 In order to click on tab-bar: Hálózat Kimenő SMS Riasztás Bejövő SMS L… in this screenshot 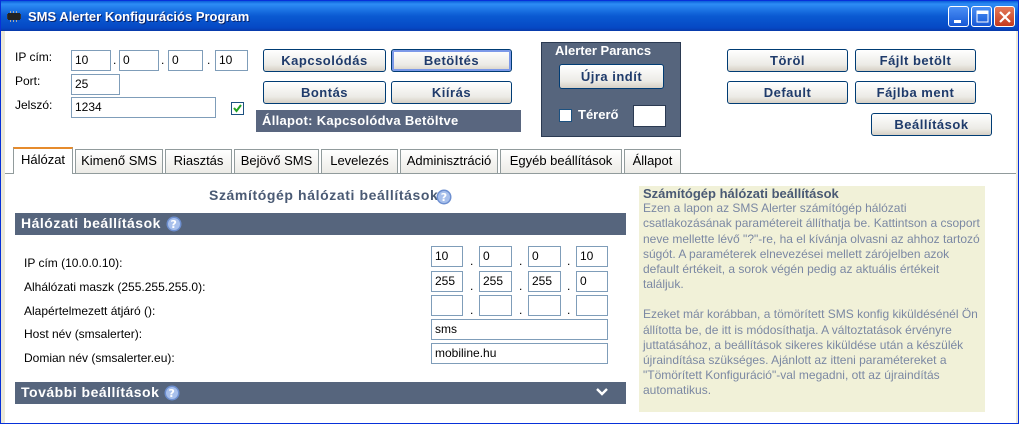, I will do `click(510, 160)`.